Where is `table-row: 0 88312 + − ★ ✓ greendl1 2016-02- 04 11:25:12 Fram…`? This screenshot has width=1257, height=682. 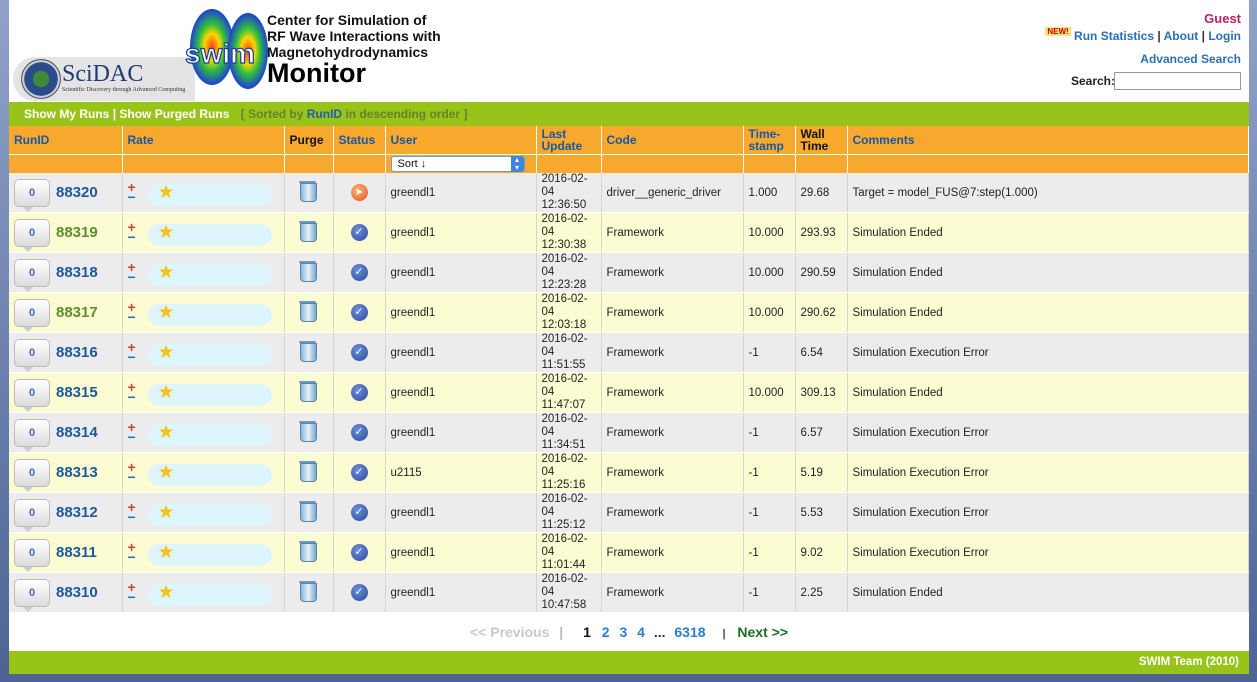
table-row: 0 88312 + − ★ ✓ greendl1 2016-02- 04 11:25:12 Fram… is located at coordinates (629, 512).